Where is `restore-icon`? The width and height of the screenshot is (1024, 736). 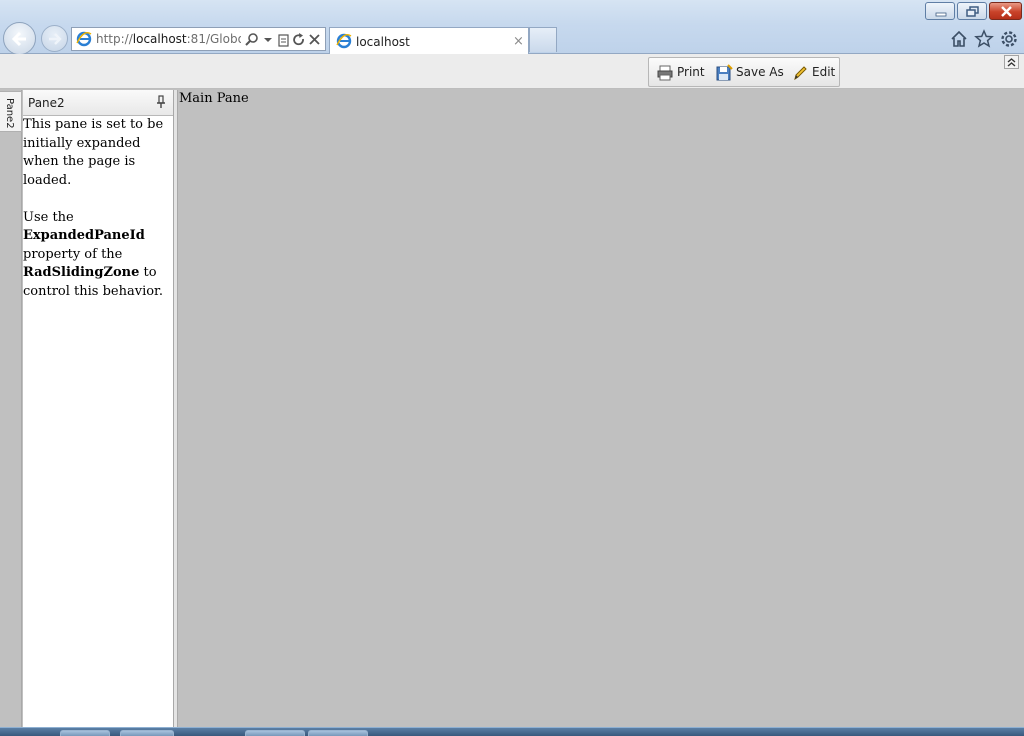 restore-icon is located at coordinates (972, 11).